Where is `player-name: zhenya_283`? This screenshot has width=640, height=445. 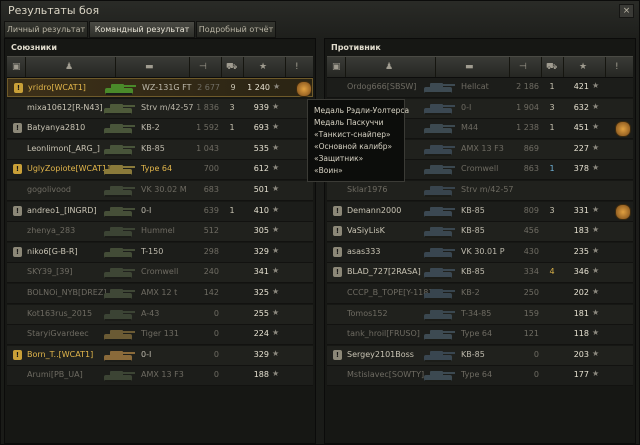 player-name: zhenya_283 is located at coordinates (51, 231).